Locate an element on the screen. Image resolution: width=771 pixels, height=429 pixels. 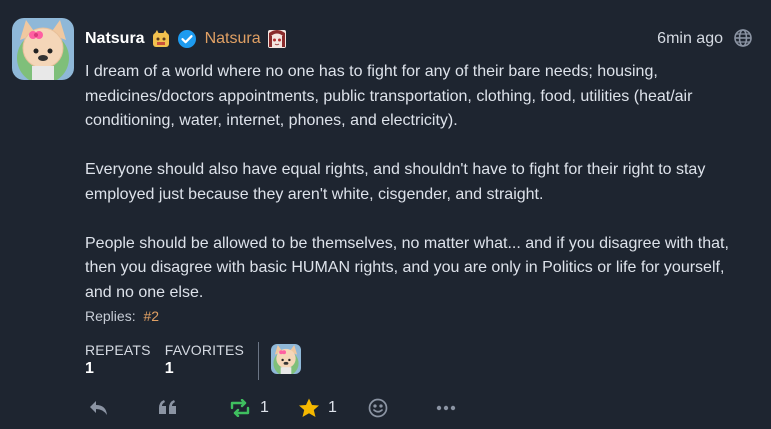
custom-emoji-icon is located at coordinates (161, 39).